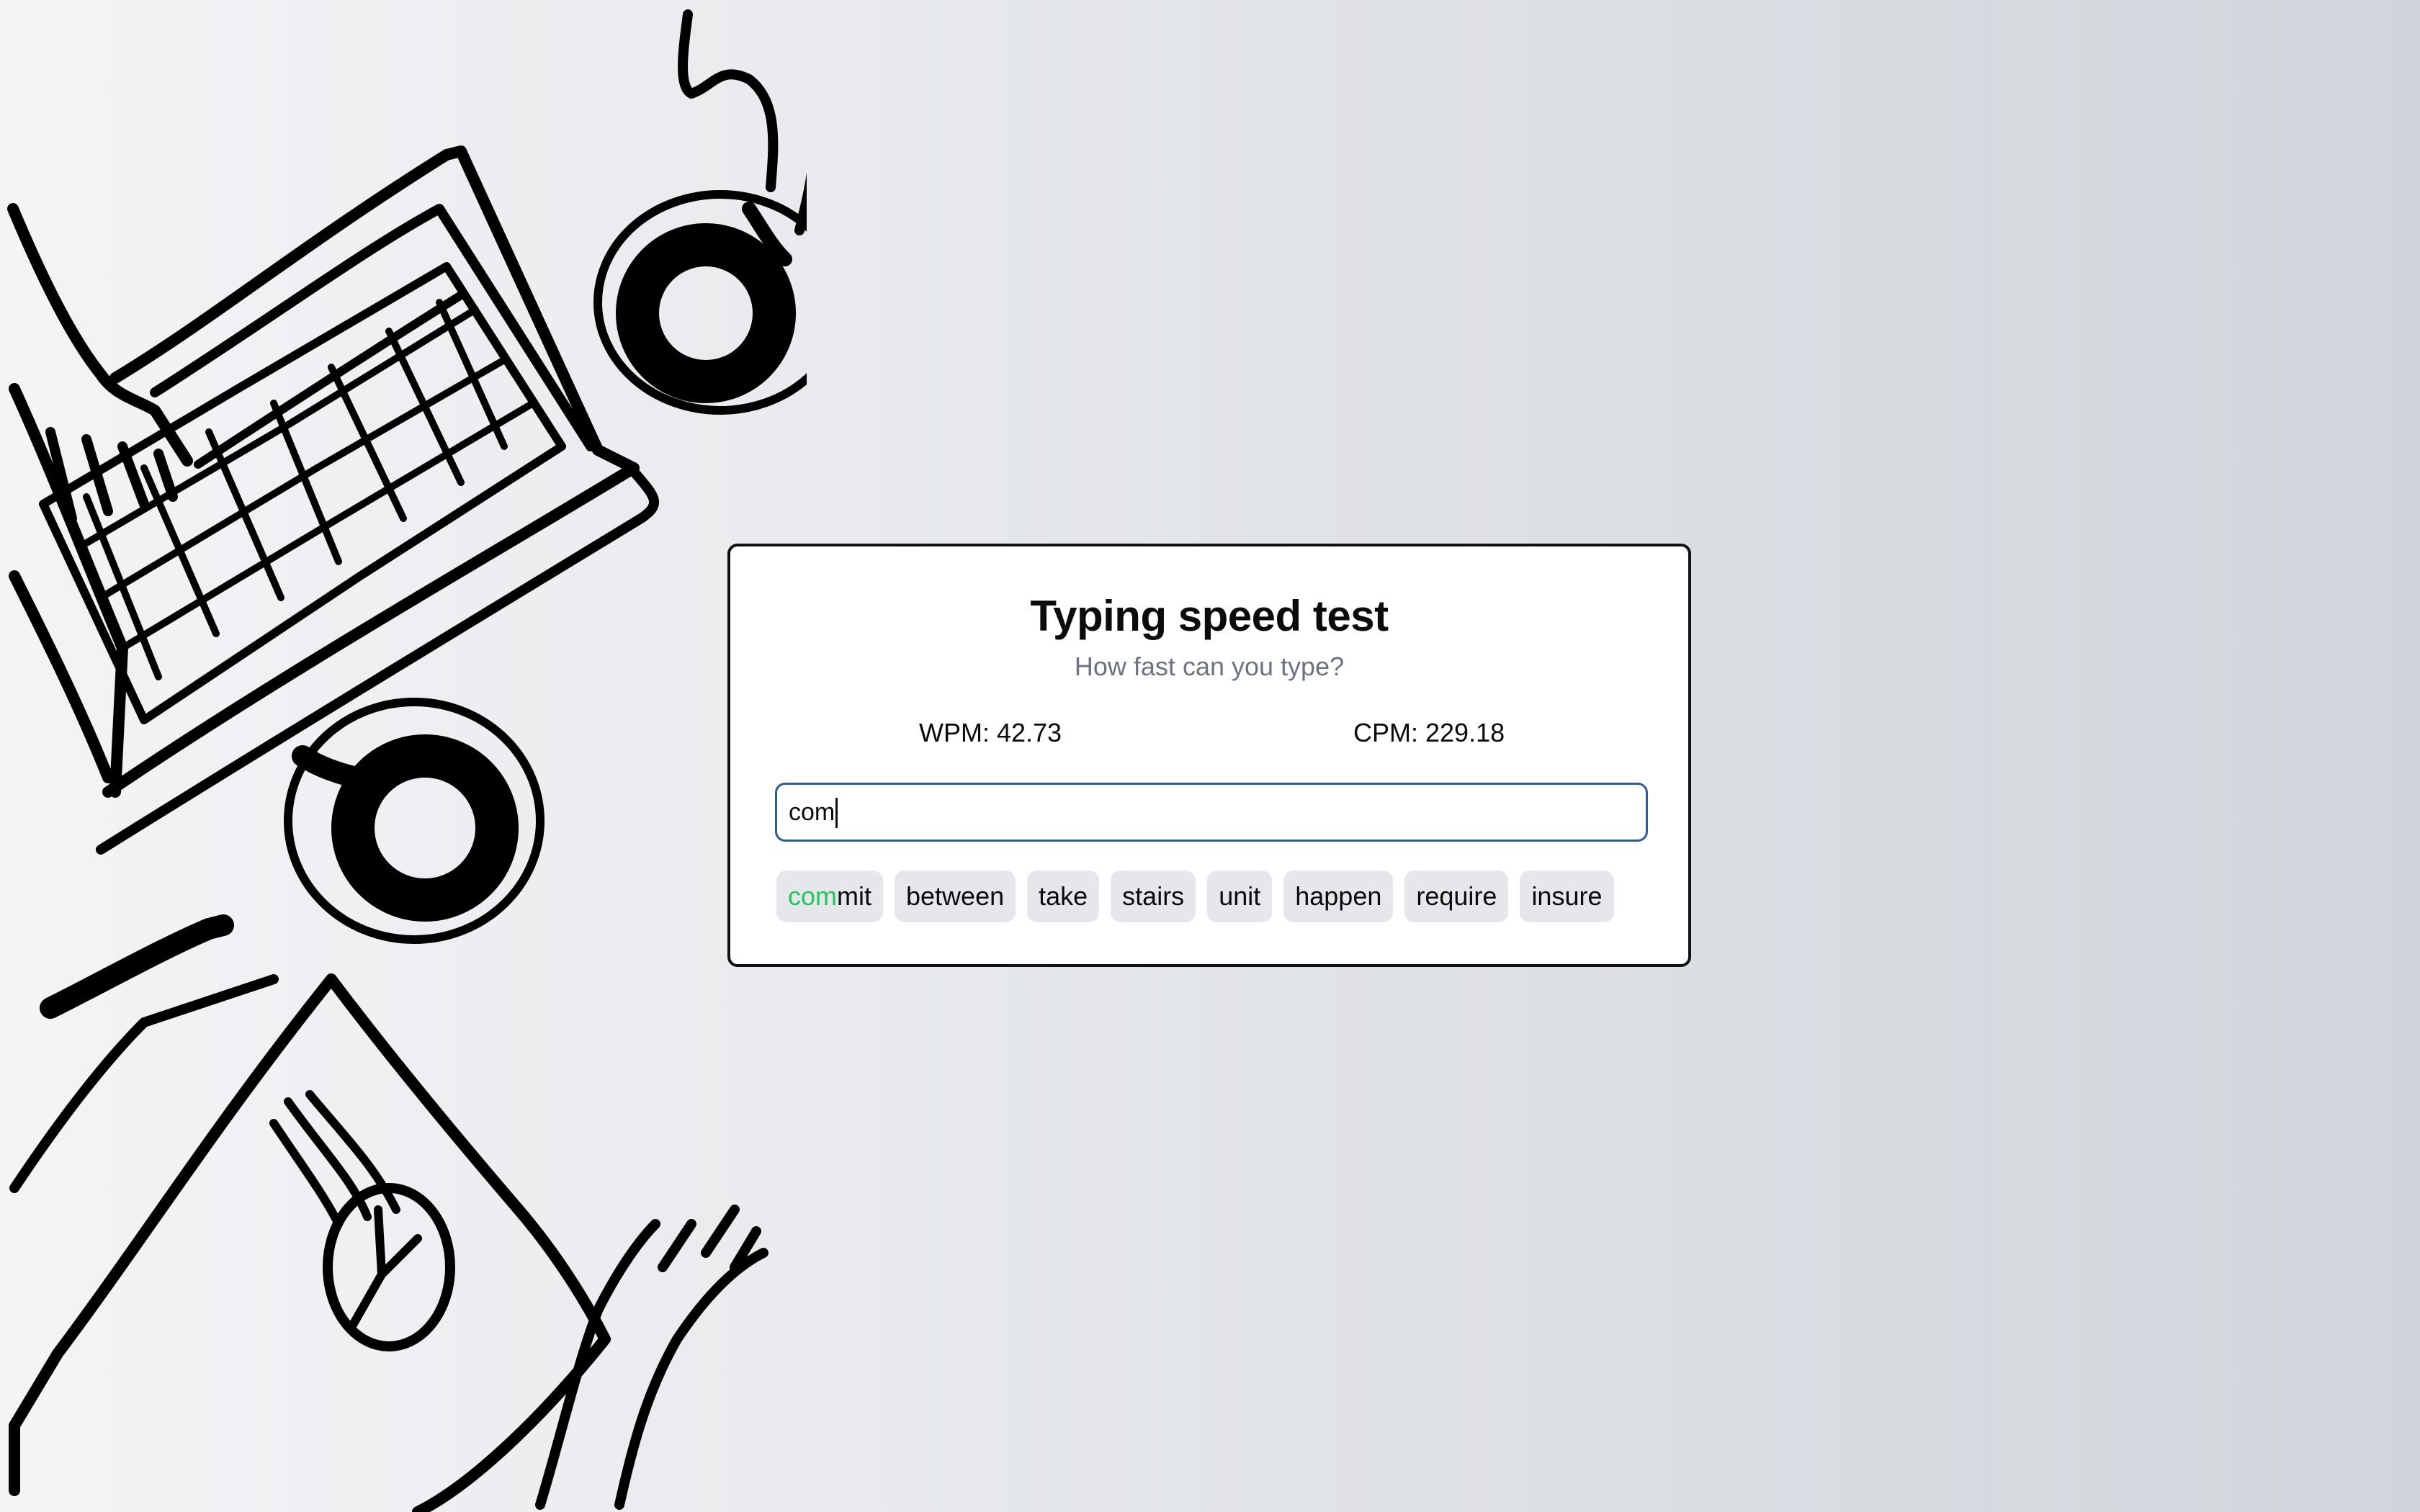  Describe the element at coordinates (651, 1357) in the screenshot. I see `hand-sketch` at that location.